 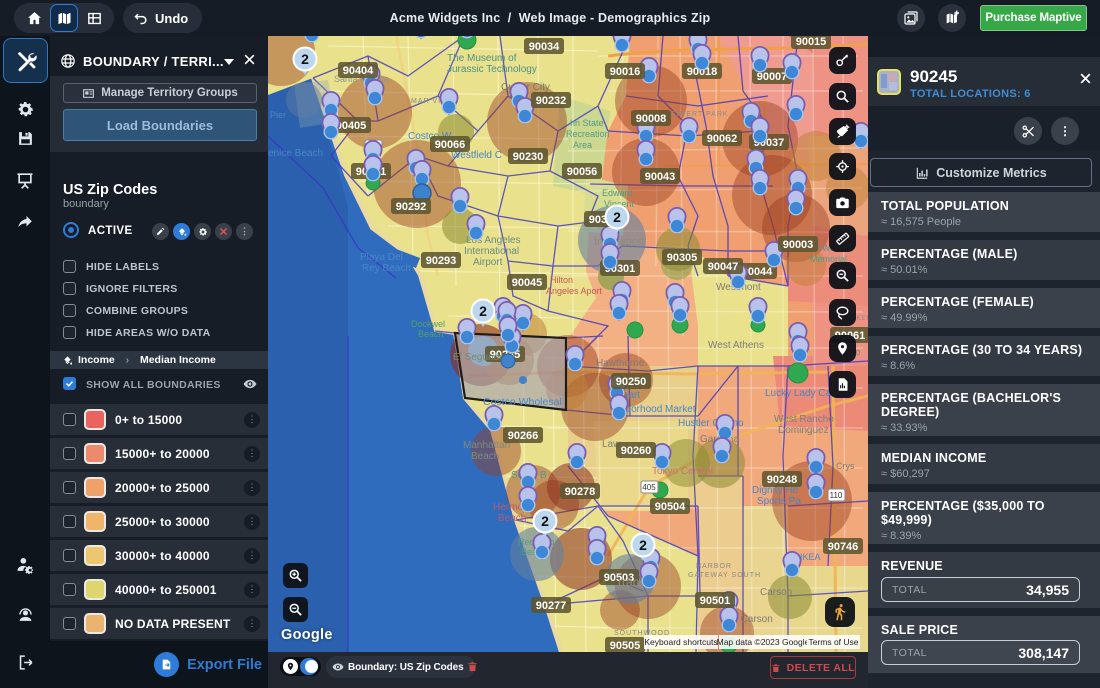 What do you see at coordinates (724, 575) in the screenshot?
I see `svg-text: GATEWAY SOUTH` at bounding box center [724, 575].